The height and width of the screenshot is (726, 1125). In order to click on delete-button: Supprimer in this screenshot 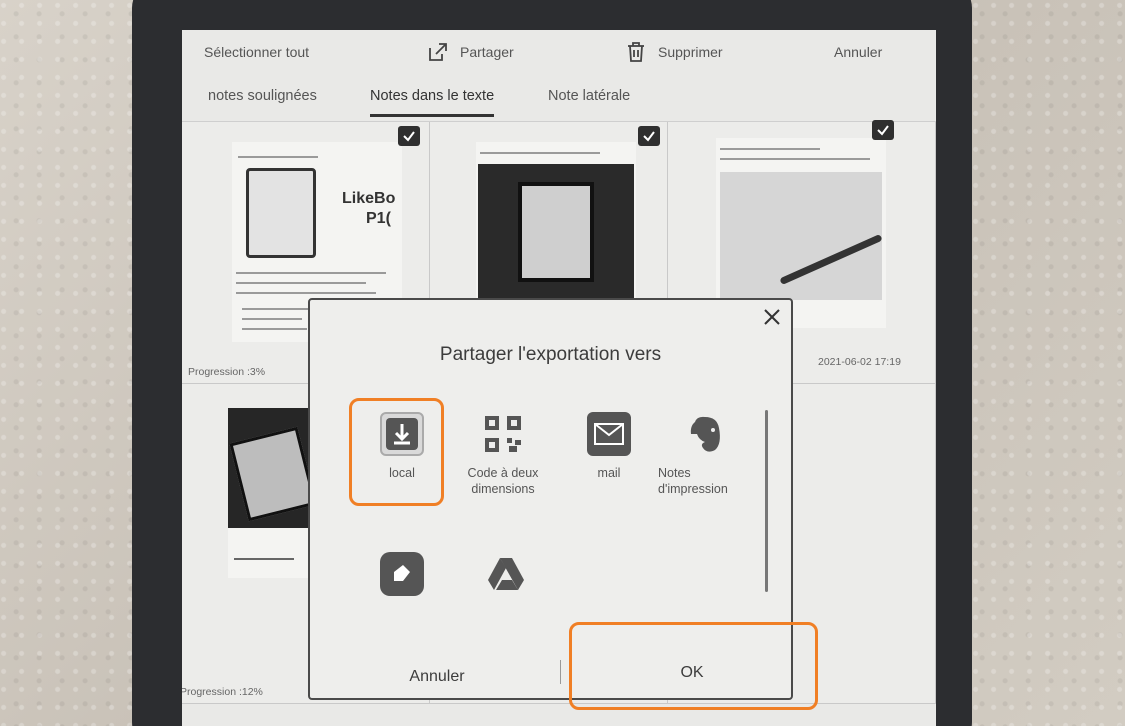, I will do `click(673, 52)`.